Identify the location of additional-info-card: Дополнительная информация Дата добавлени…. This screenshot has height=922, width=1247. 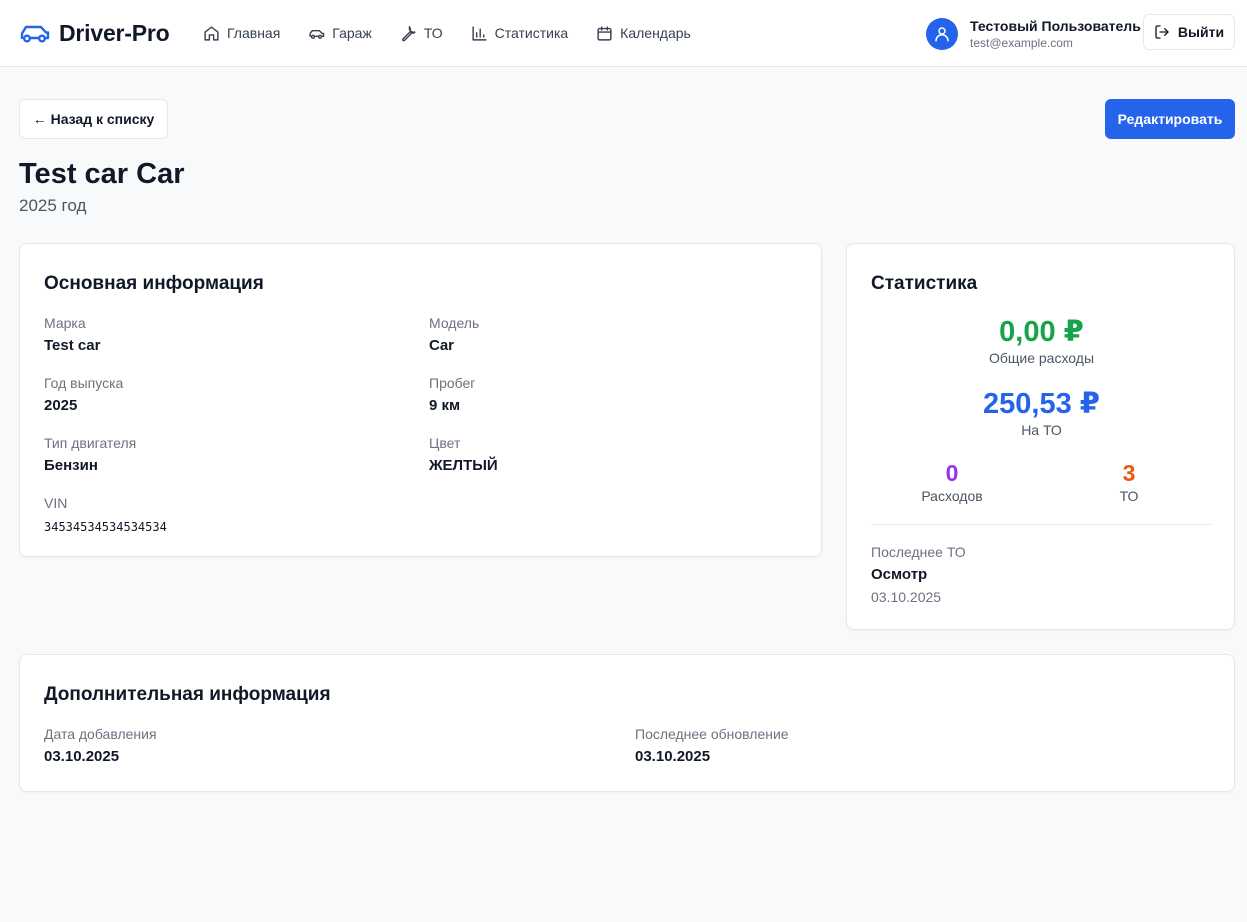
(627, 723).